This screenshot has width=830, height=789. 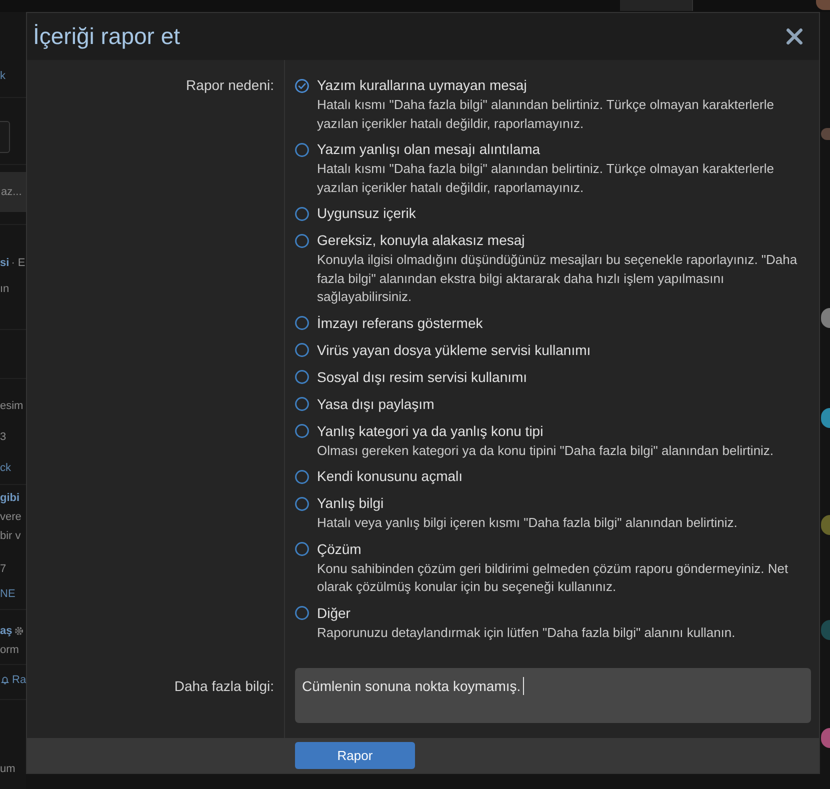 What do you see at coordinates (553, 695) in the screenshot?
I see `more-info-field: Cümlenin sonuna nokta koymamış.` at bounding box center [553, 695].